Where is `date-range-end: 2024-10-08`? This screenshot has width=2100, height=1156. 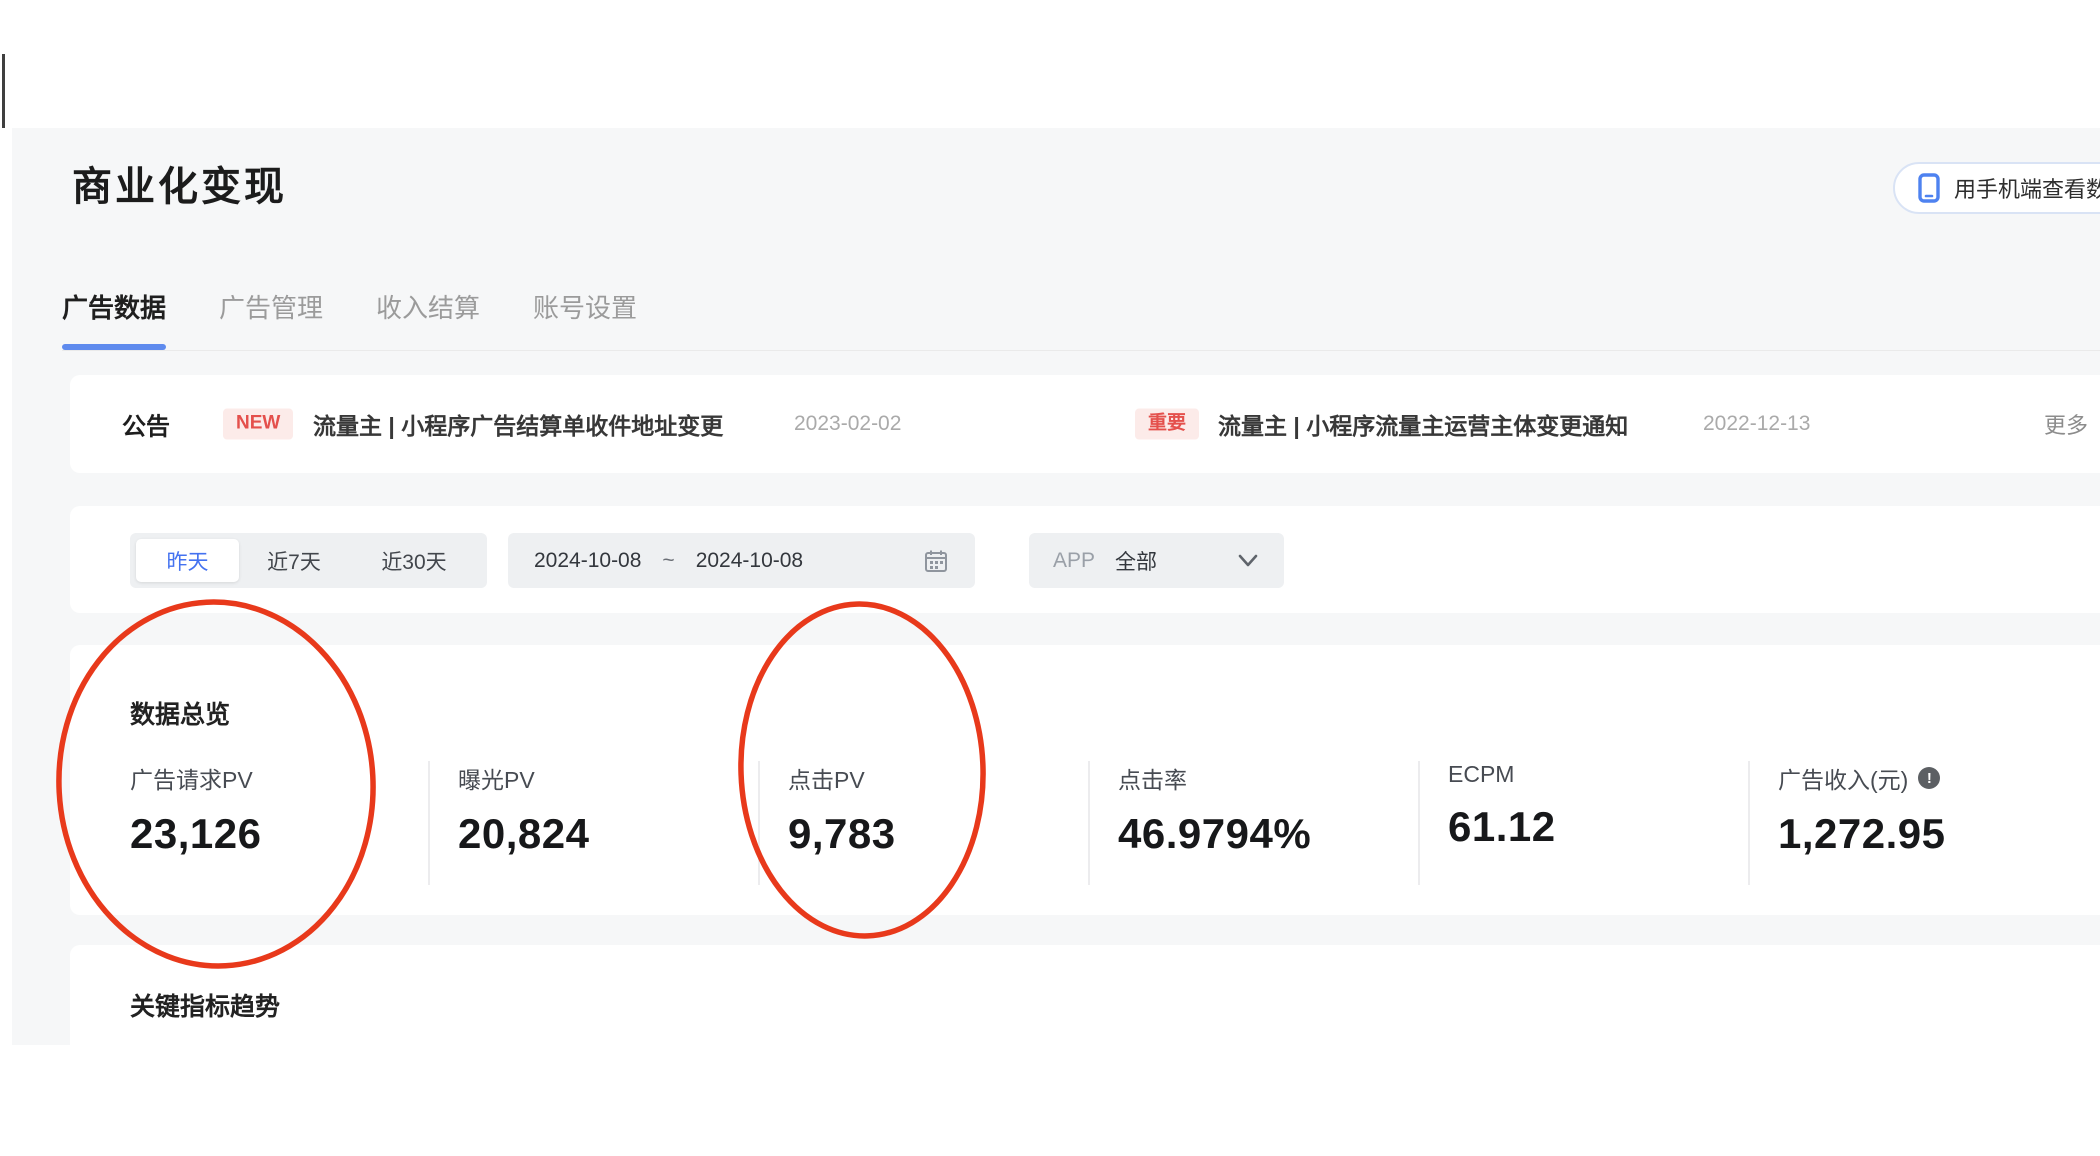
date-range-end: 2024-10-08 is located at coordinates (749, 560).